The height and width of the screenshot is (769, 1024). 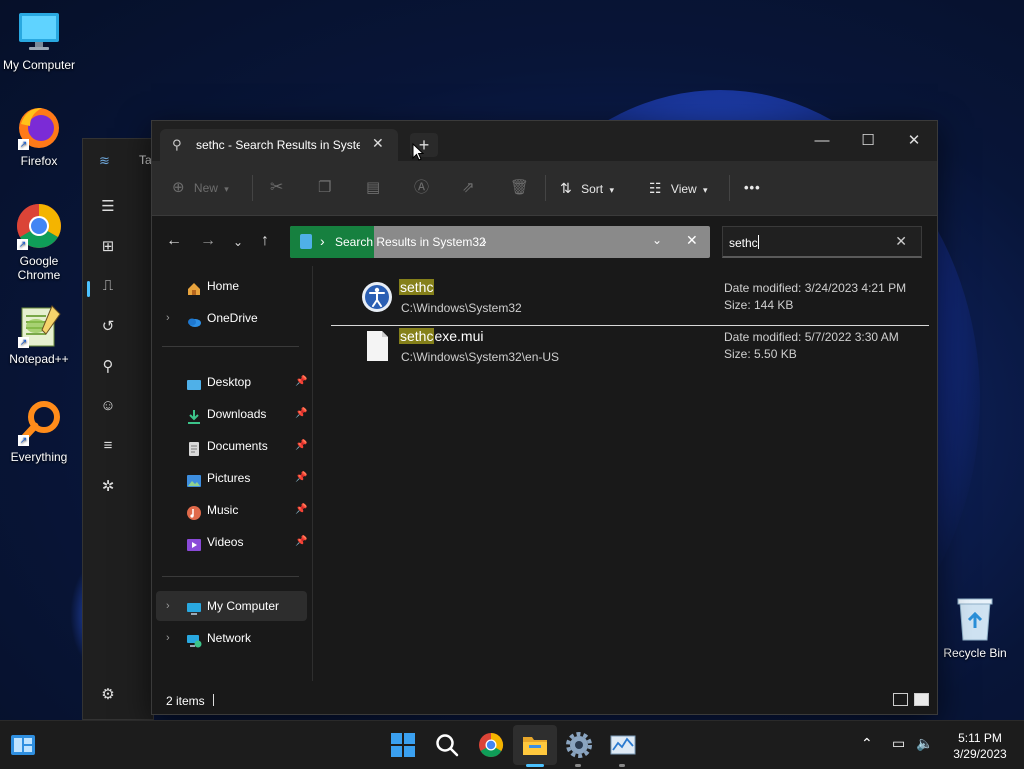 I want to click on rename-icon: Ⓐ, so click(x=421, y=188).